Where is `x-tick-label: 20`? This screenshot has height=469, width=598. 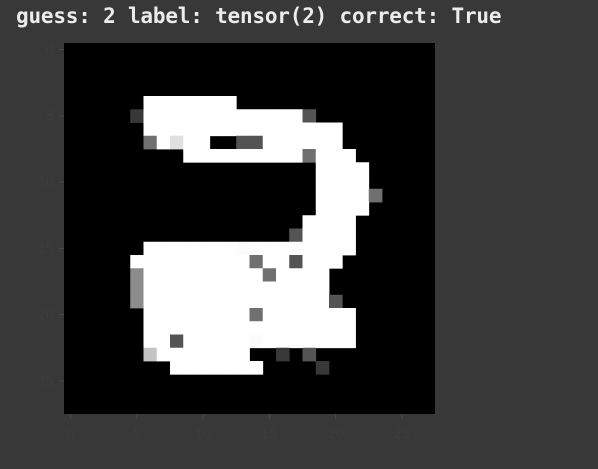 x-tick-label: 20 is located at coordinates (335, 434).